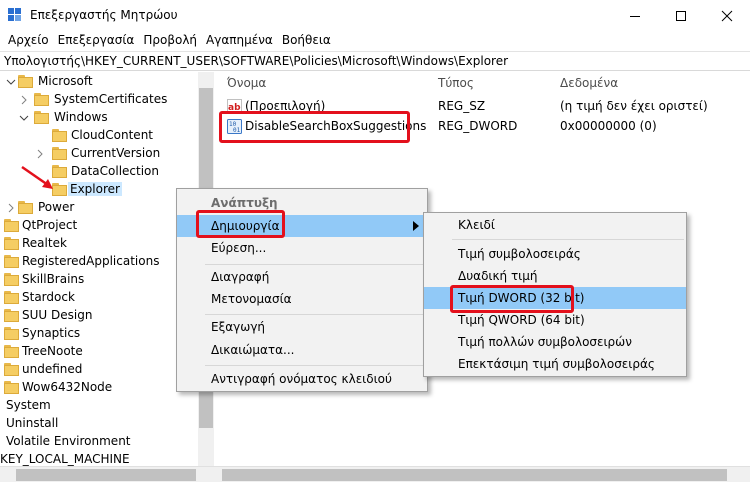 This screenshot has height=482, width=750. What do you see at coordinates (314, 127) in the screenshot?
I see `highlight-value-box` at bounding box center [314, 127].